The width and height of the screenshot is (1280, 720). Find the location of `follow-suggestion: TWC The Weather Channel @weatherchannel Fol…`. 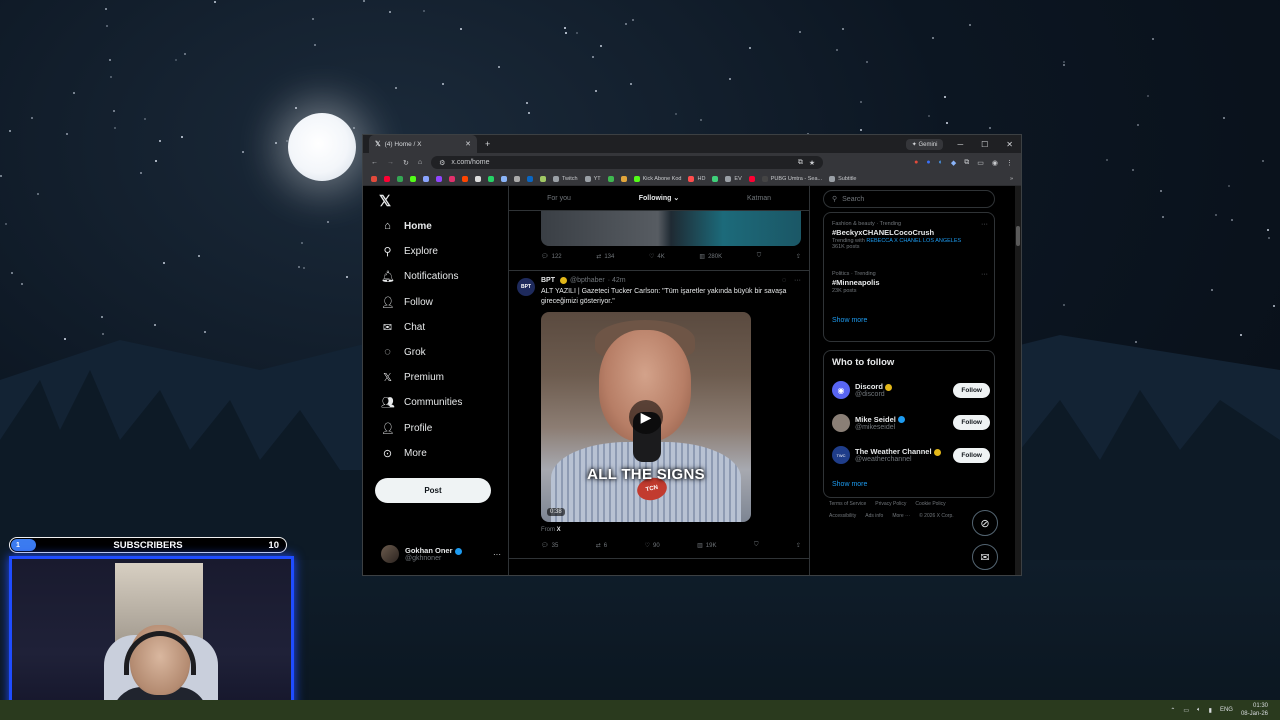

follow-suggestion: TWC The Weather Channel @weatherchannel Fol… is located at coordinates (911, 455).